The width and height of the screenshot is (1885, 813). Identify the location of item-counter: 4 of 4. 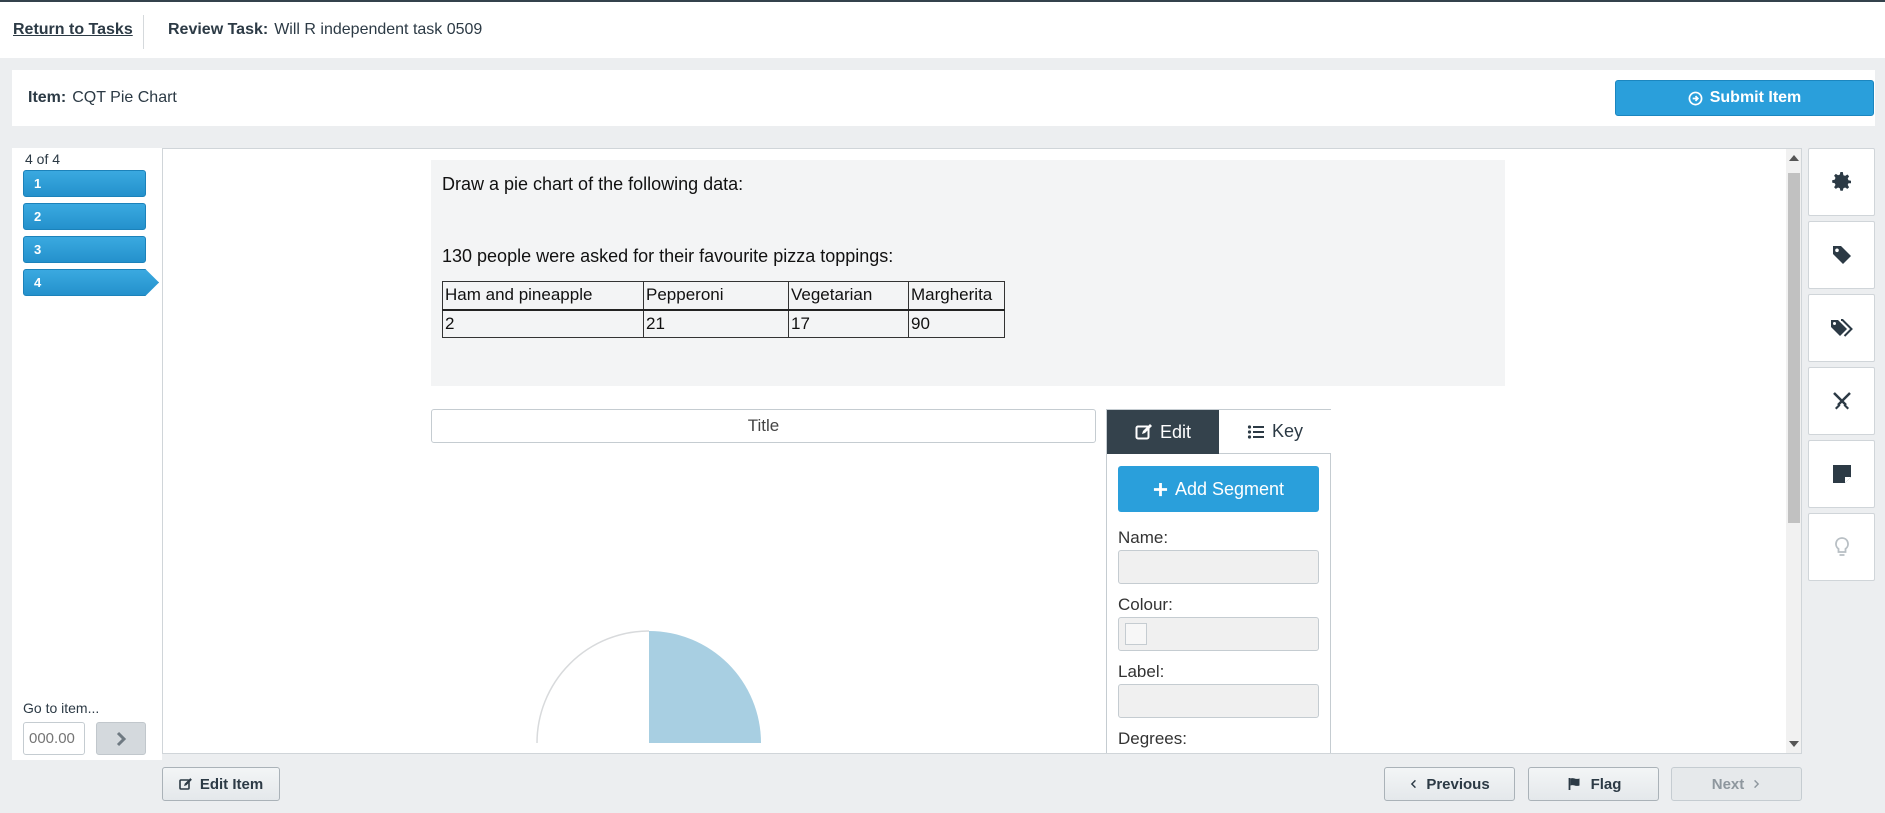
(43, 159).